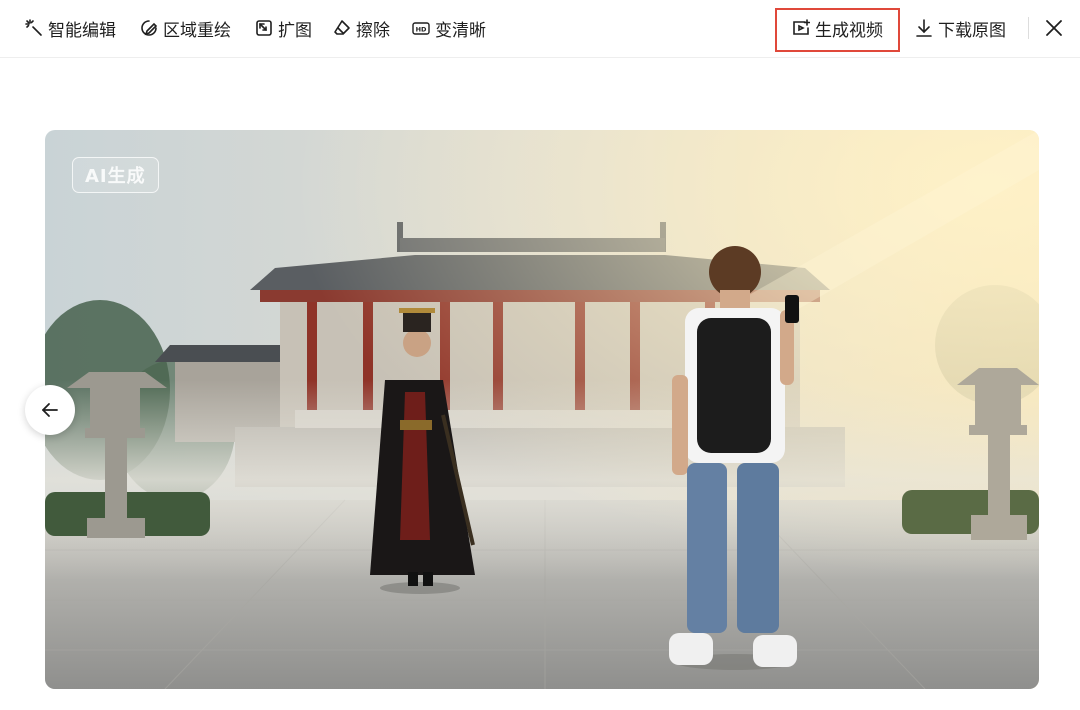  Describe the element at coordinates (82, 30) in the screenshot. I see `smart-edit-label: 智能编辑` at that location.